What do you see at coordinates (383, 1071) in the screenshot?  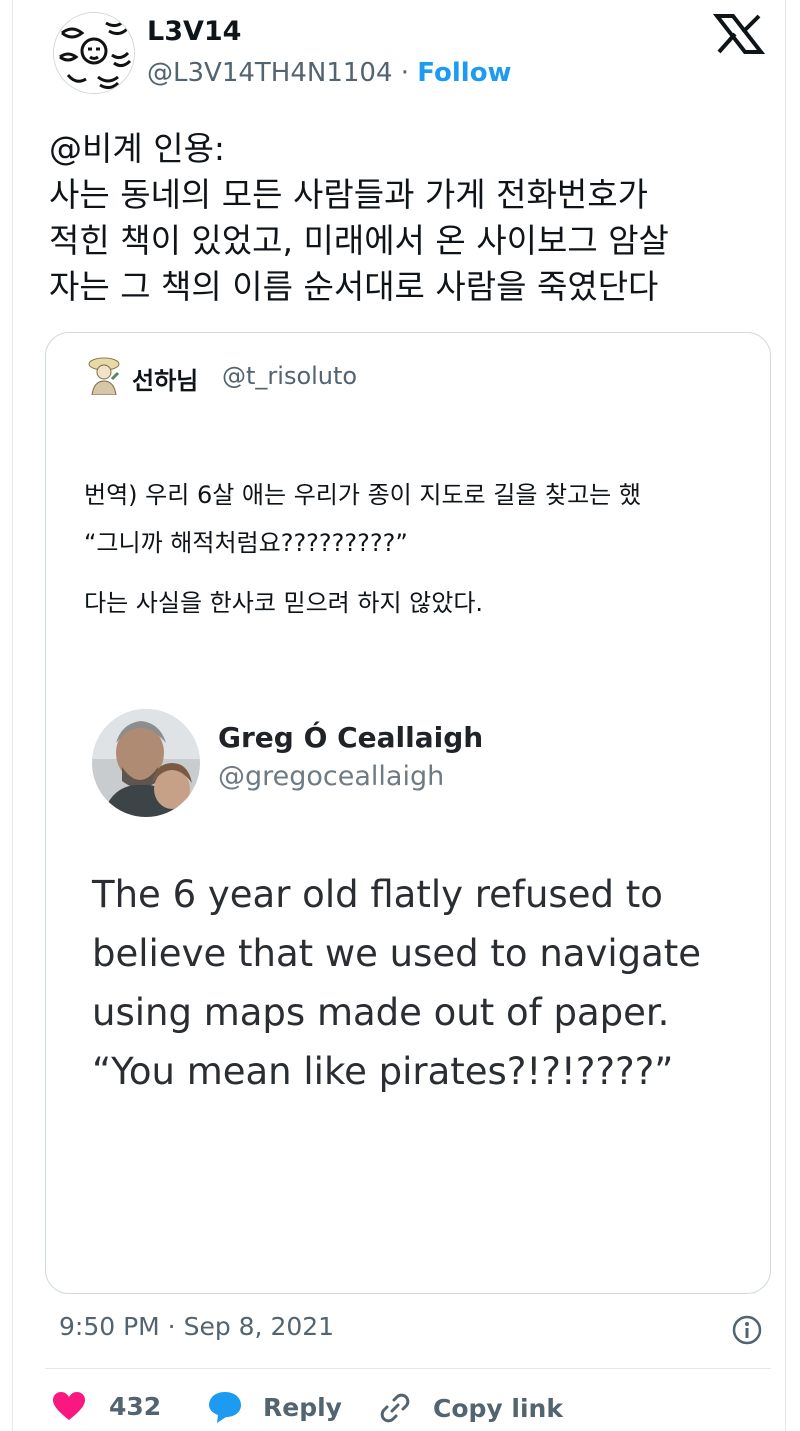 I see `embedded-text-line: “You mean like pirates?!?!????”` at bounding box center [383, 1071].